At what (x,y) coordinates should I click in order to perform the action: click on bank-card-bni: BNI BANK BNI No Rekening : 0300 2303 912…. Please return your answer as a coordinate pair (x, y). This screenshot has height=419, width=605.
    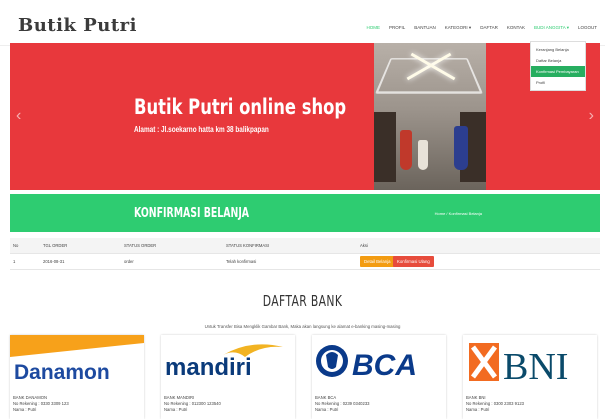
    Looking at the image, I should click on (530, 377).